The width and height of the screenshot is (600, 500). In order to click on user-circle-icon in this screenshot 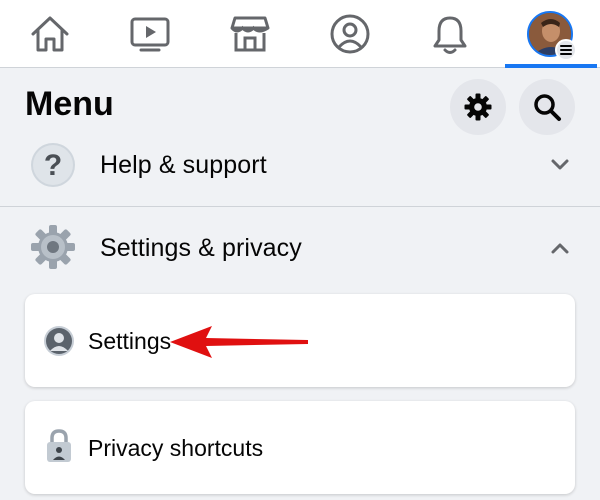, I will do `click(59, 341)`.